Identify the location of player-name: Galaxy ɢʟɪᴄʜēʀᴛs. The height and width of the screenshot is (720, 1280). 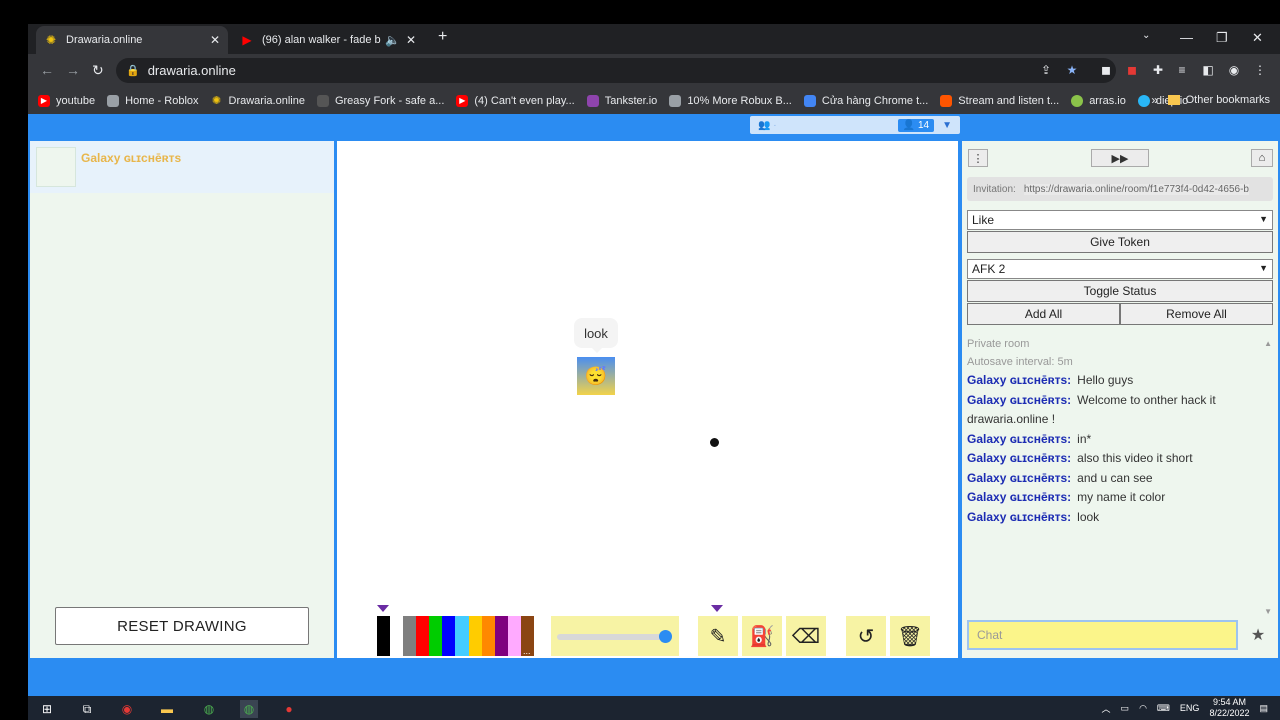
(131, 158).